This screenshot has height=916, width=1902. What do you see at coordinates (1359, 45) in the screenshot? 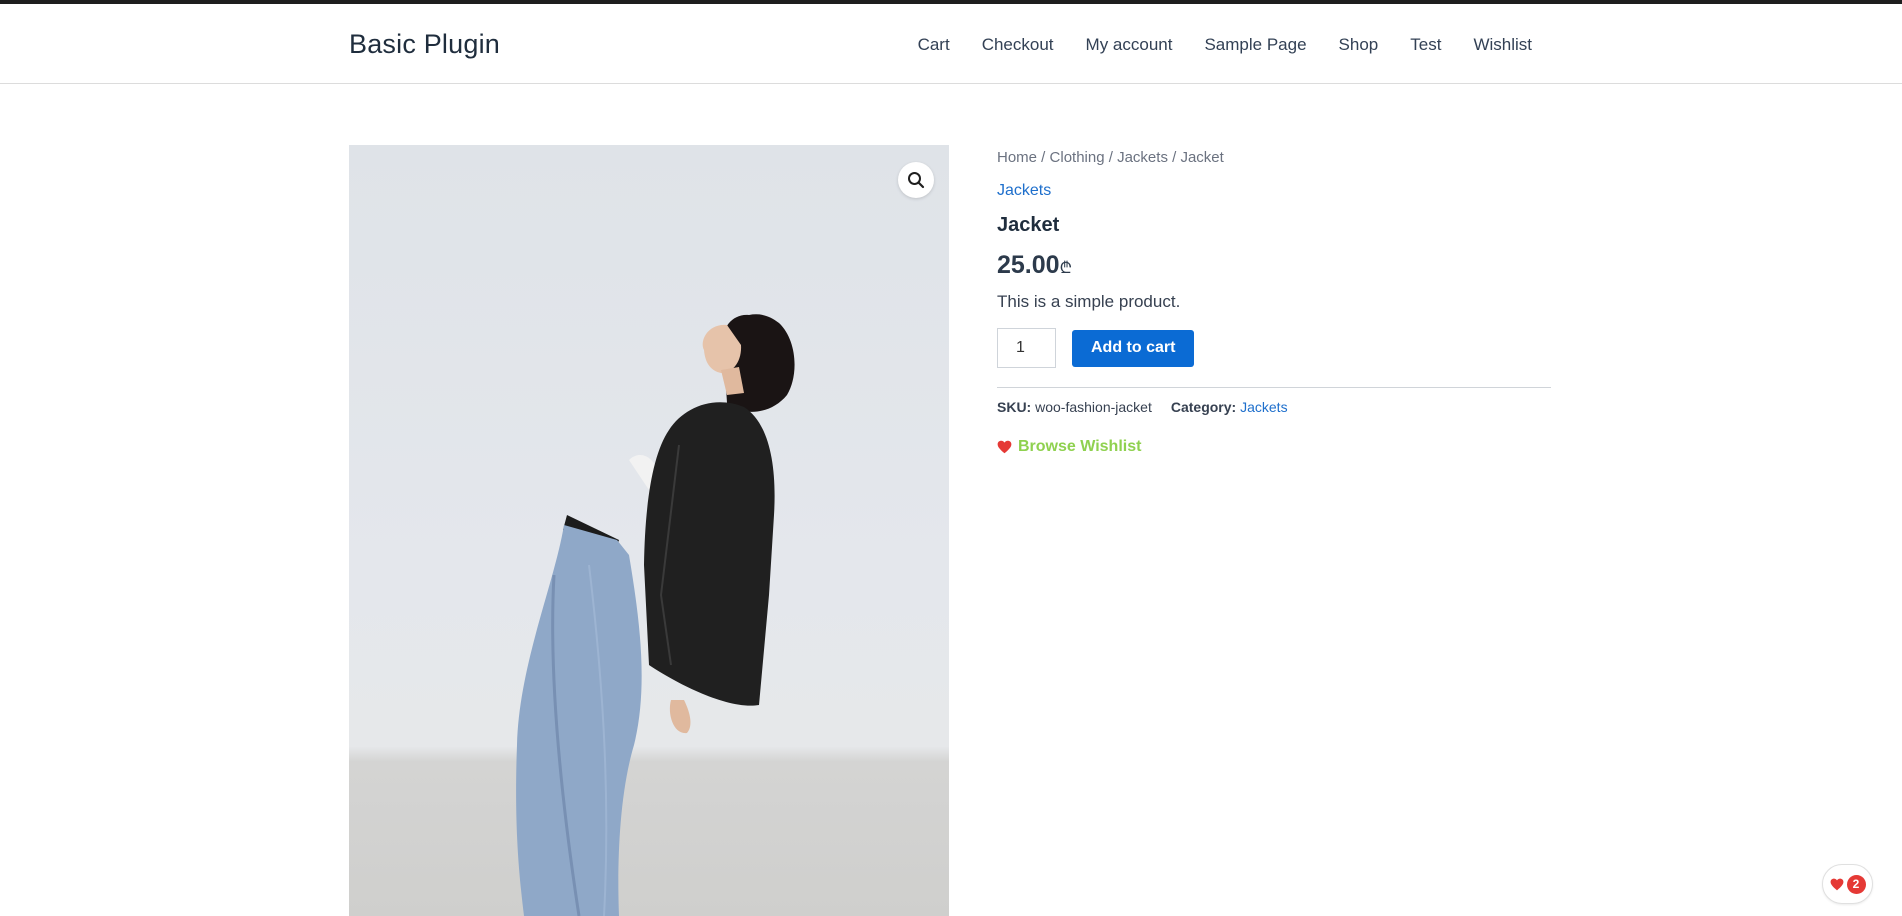
I see `nav-item-shop: Shop` at bounding box center [1359, 45].